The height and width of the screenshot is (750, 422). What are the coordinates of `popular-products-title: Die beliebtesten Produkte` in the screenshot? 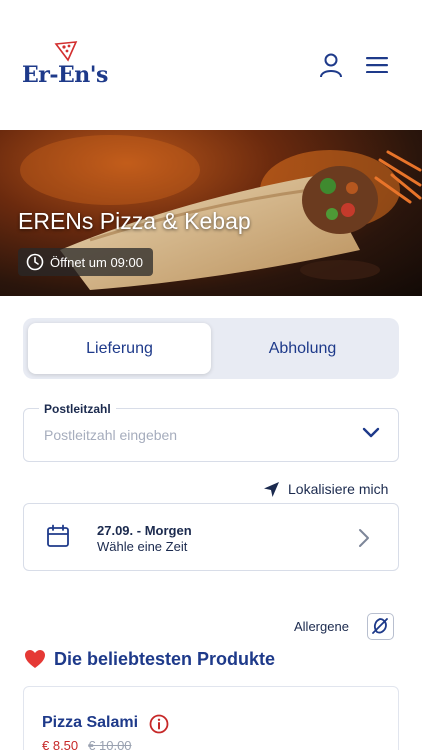 It's located at (165, 658).